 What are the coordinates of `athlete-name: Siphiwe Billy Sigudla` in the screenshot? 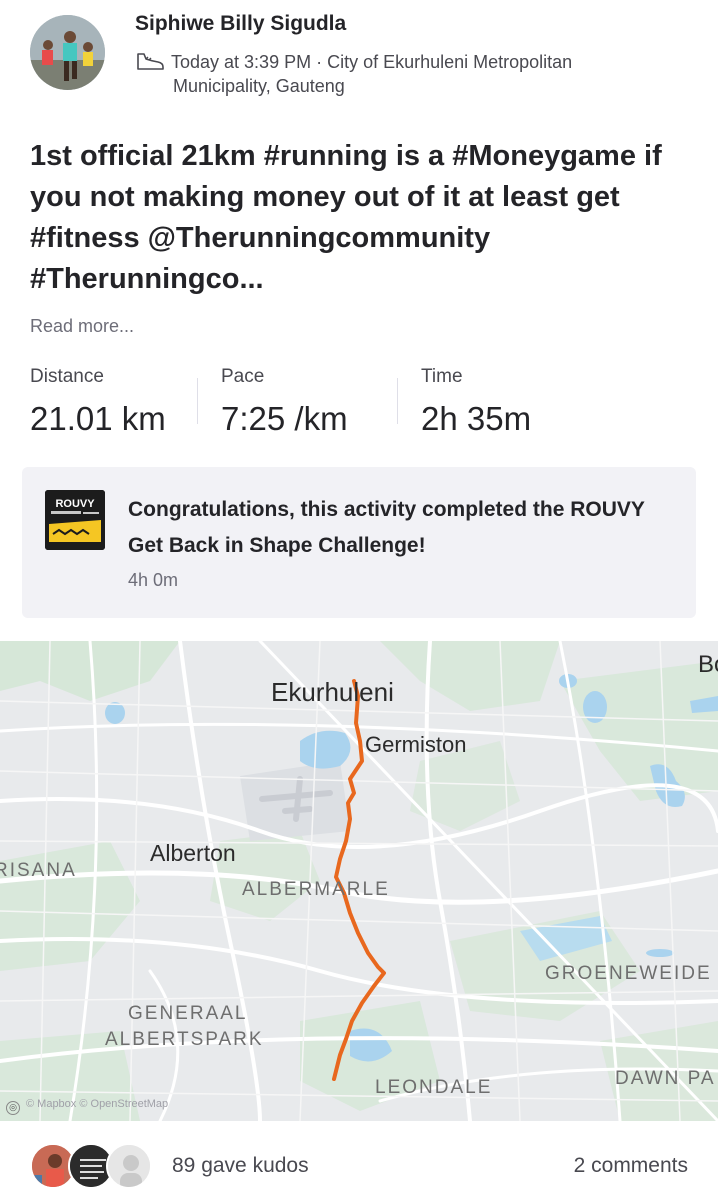 It's located at (240, 24).